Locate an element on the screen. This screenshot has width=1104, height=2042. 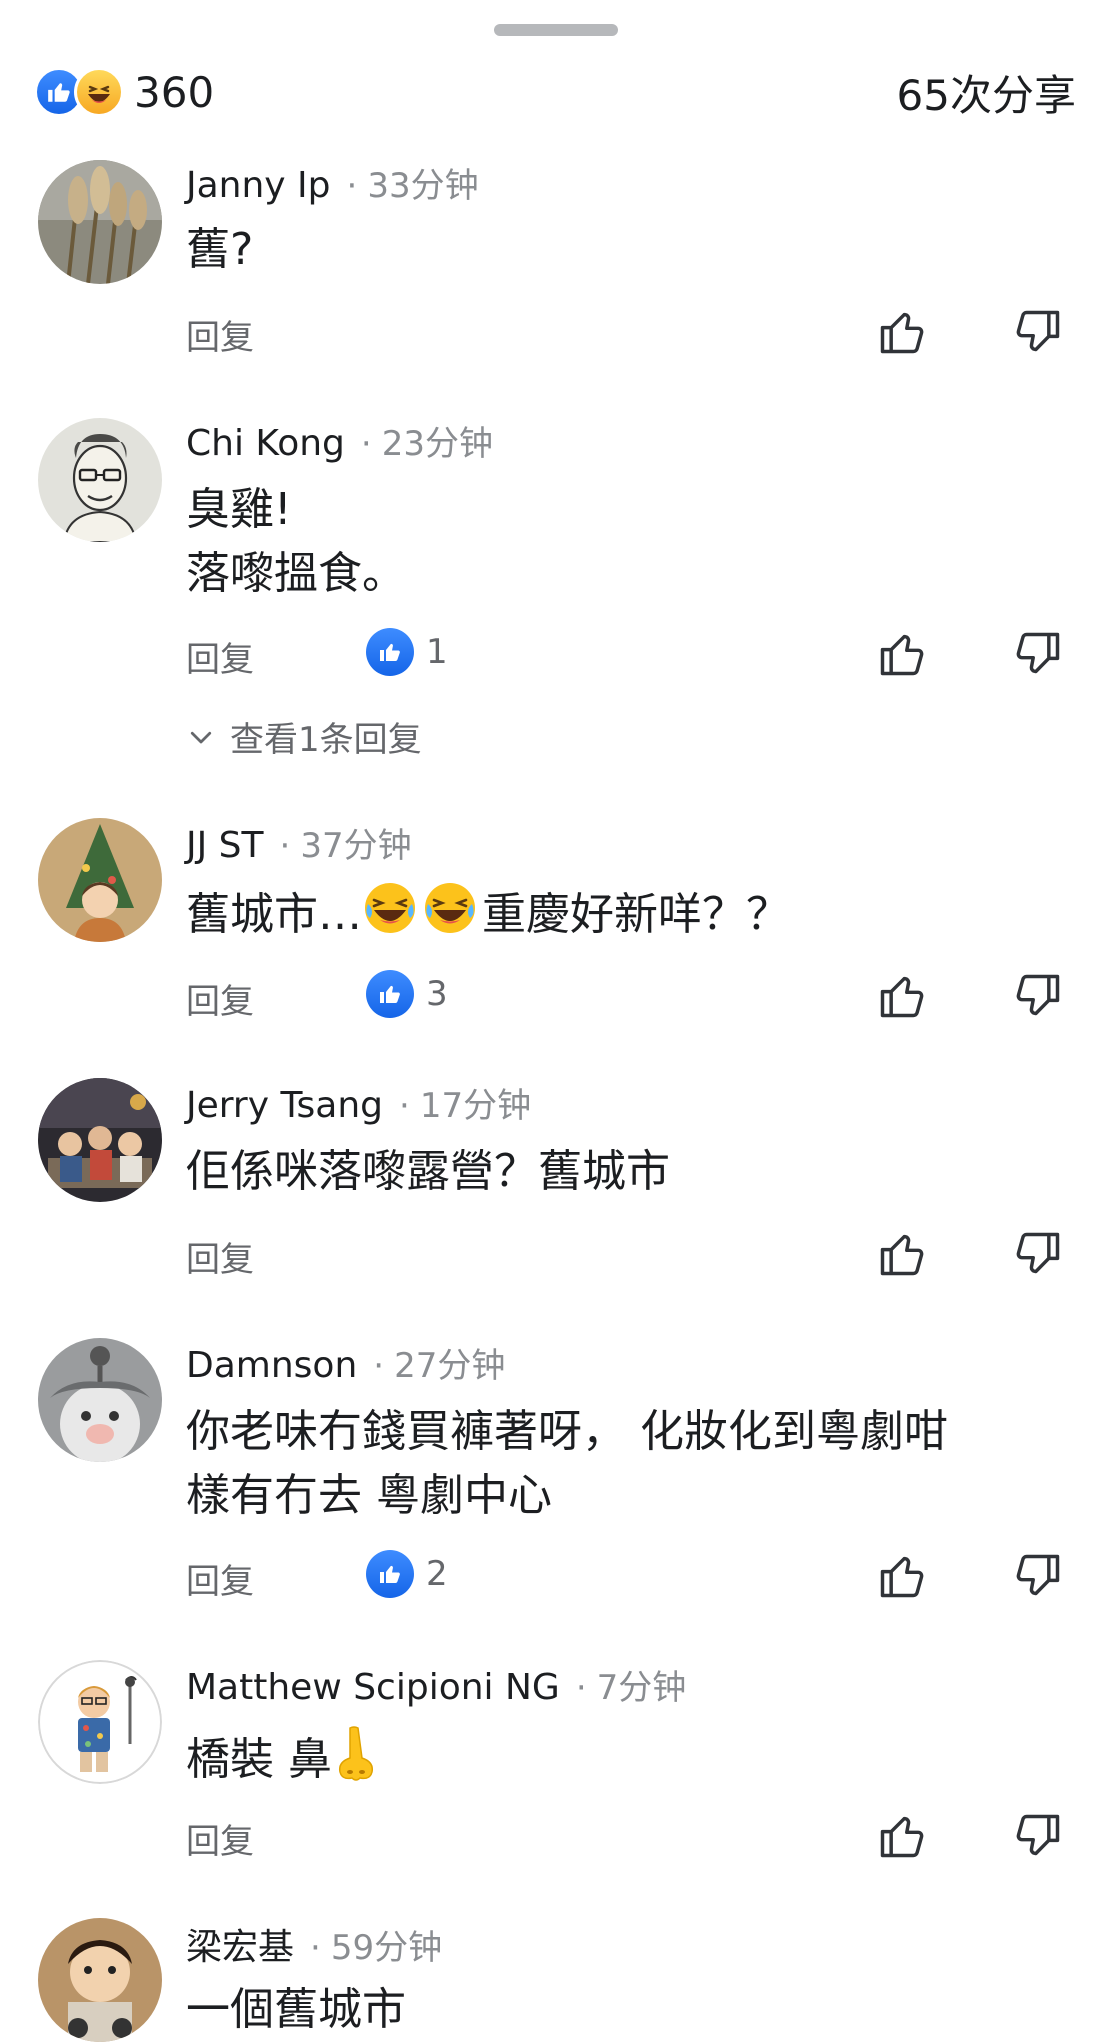
drag-handle is located at coordinates (556, 30).